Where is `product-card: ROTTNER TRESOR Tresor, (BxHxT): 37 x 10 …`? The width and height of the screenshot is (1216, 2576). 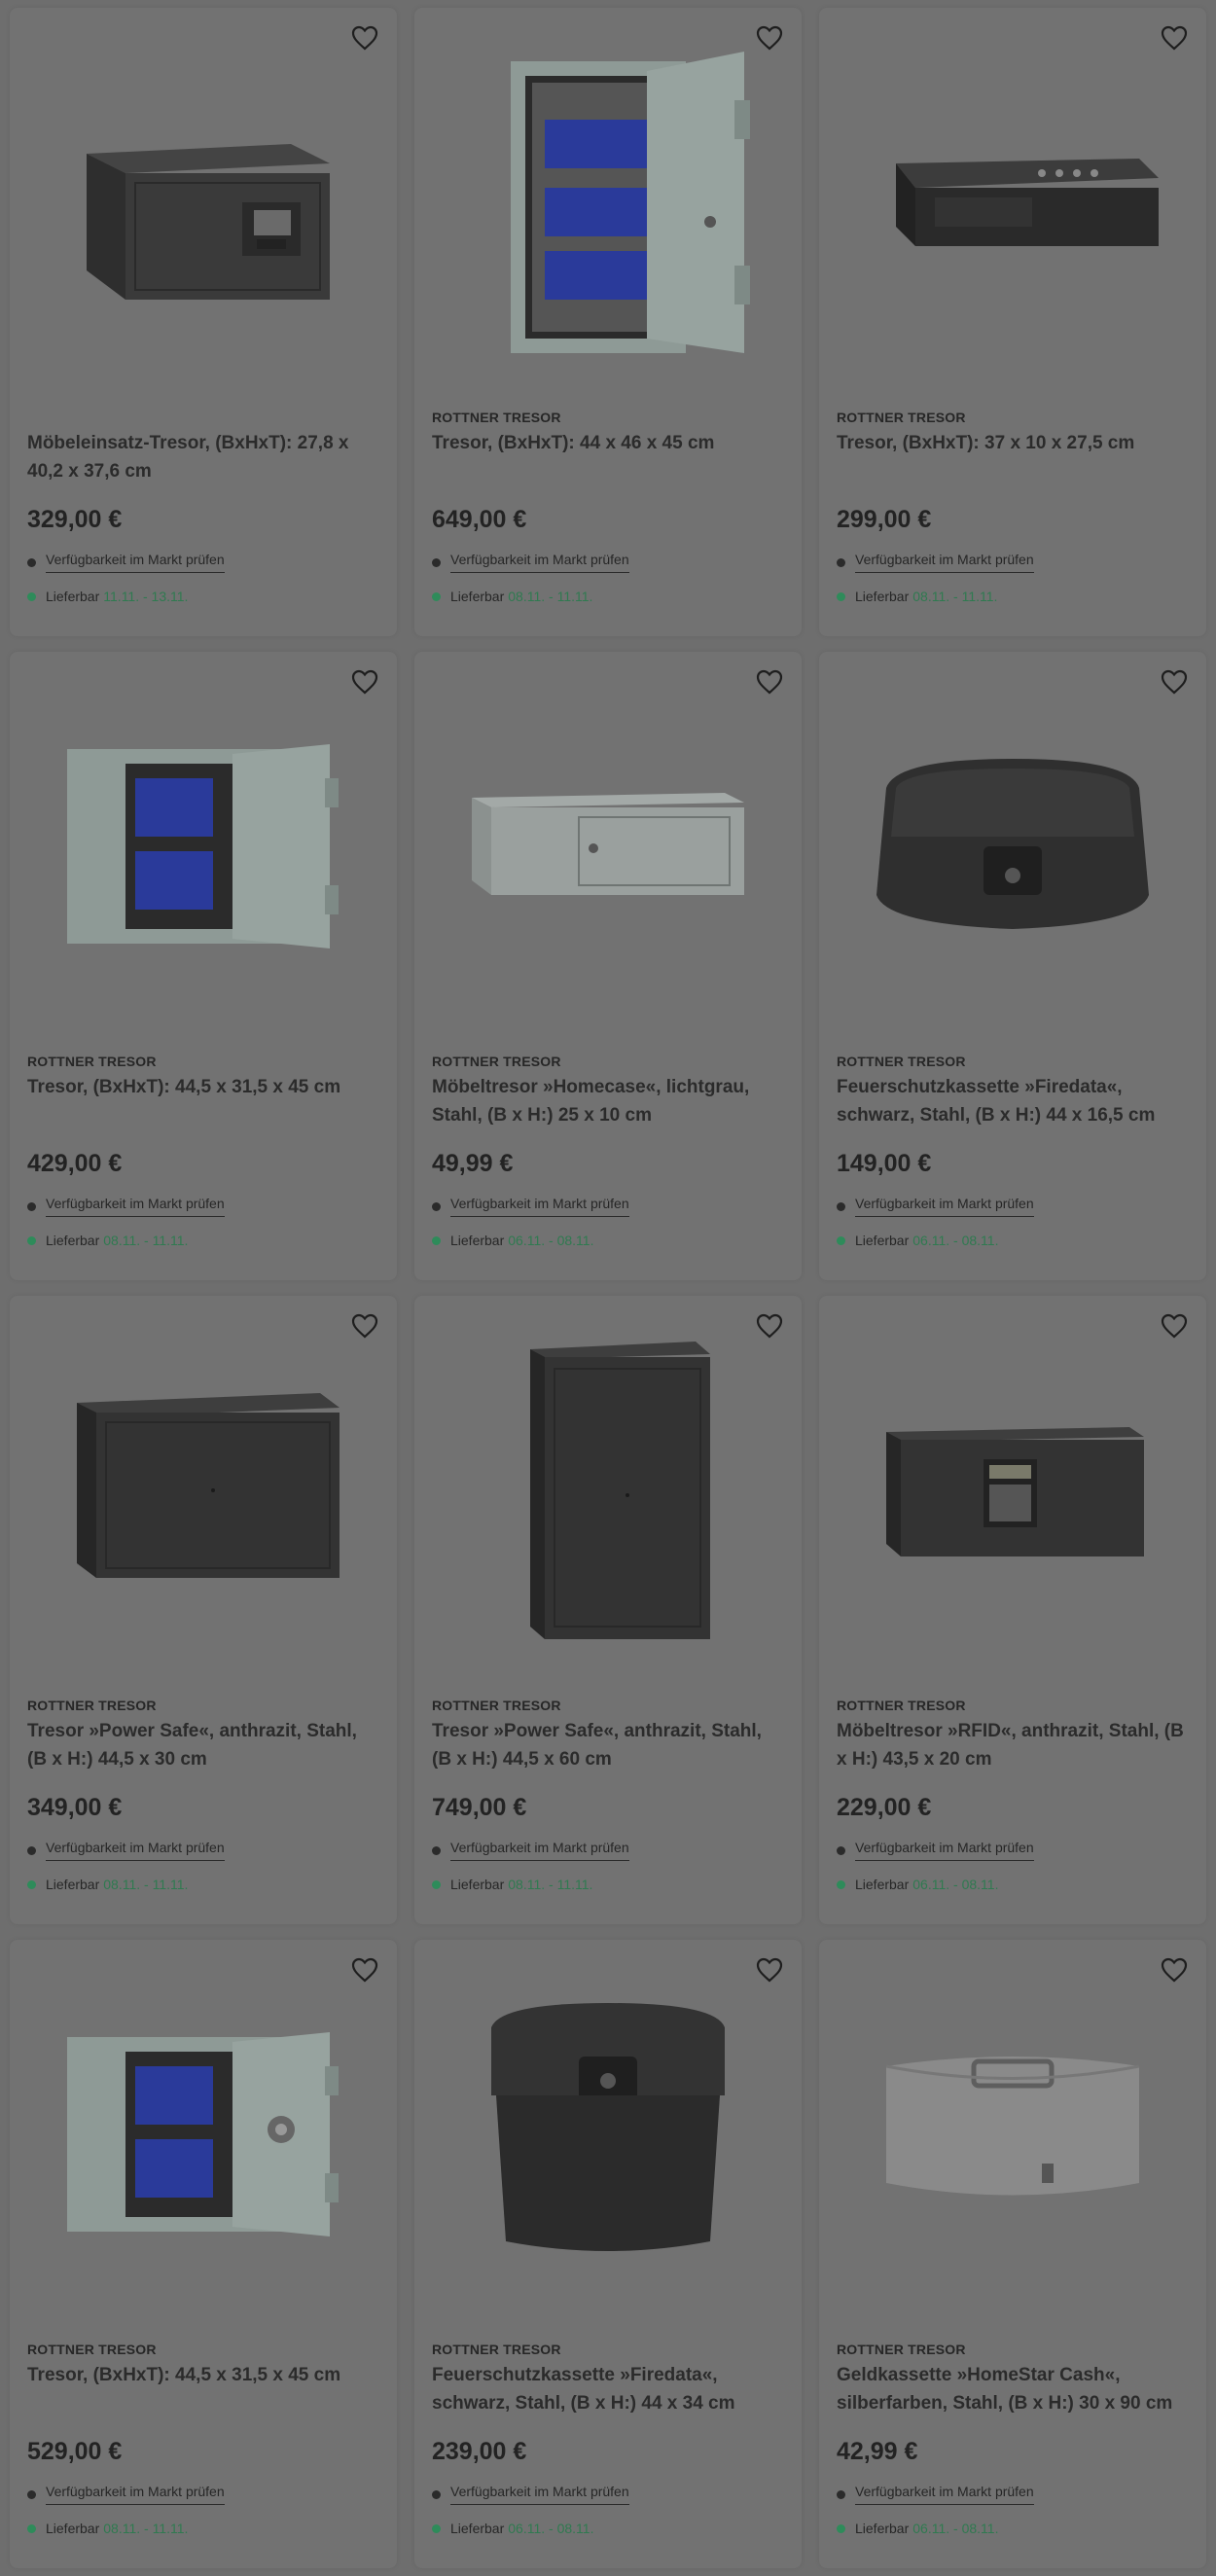
product-card: ROTTNER TRESOR Tresor, (BxHxT): 37 x 10 … is located at coordinates (1012, 322).